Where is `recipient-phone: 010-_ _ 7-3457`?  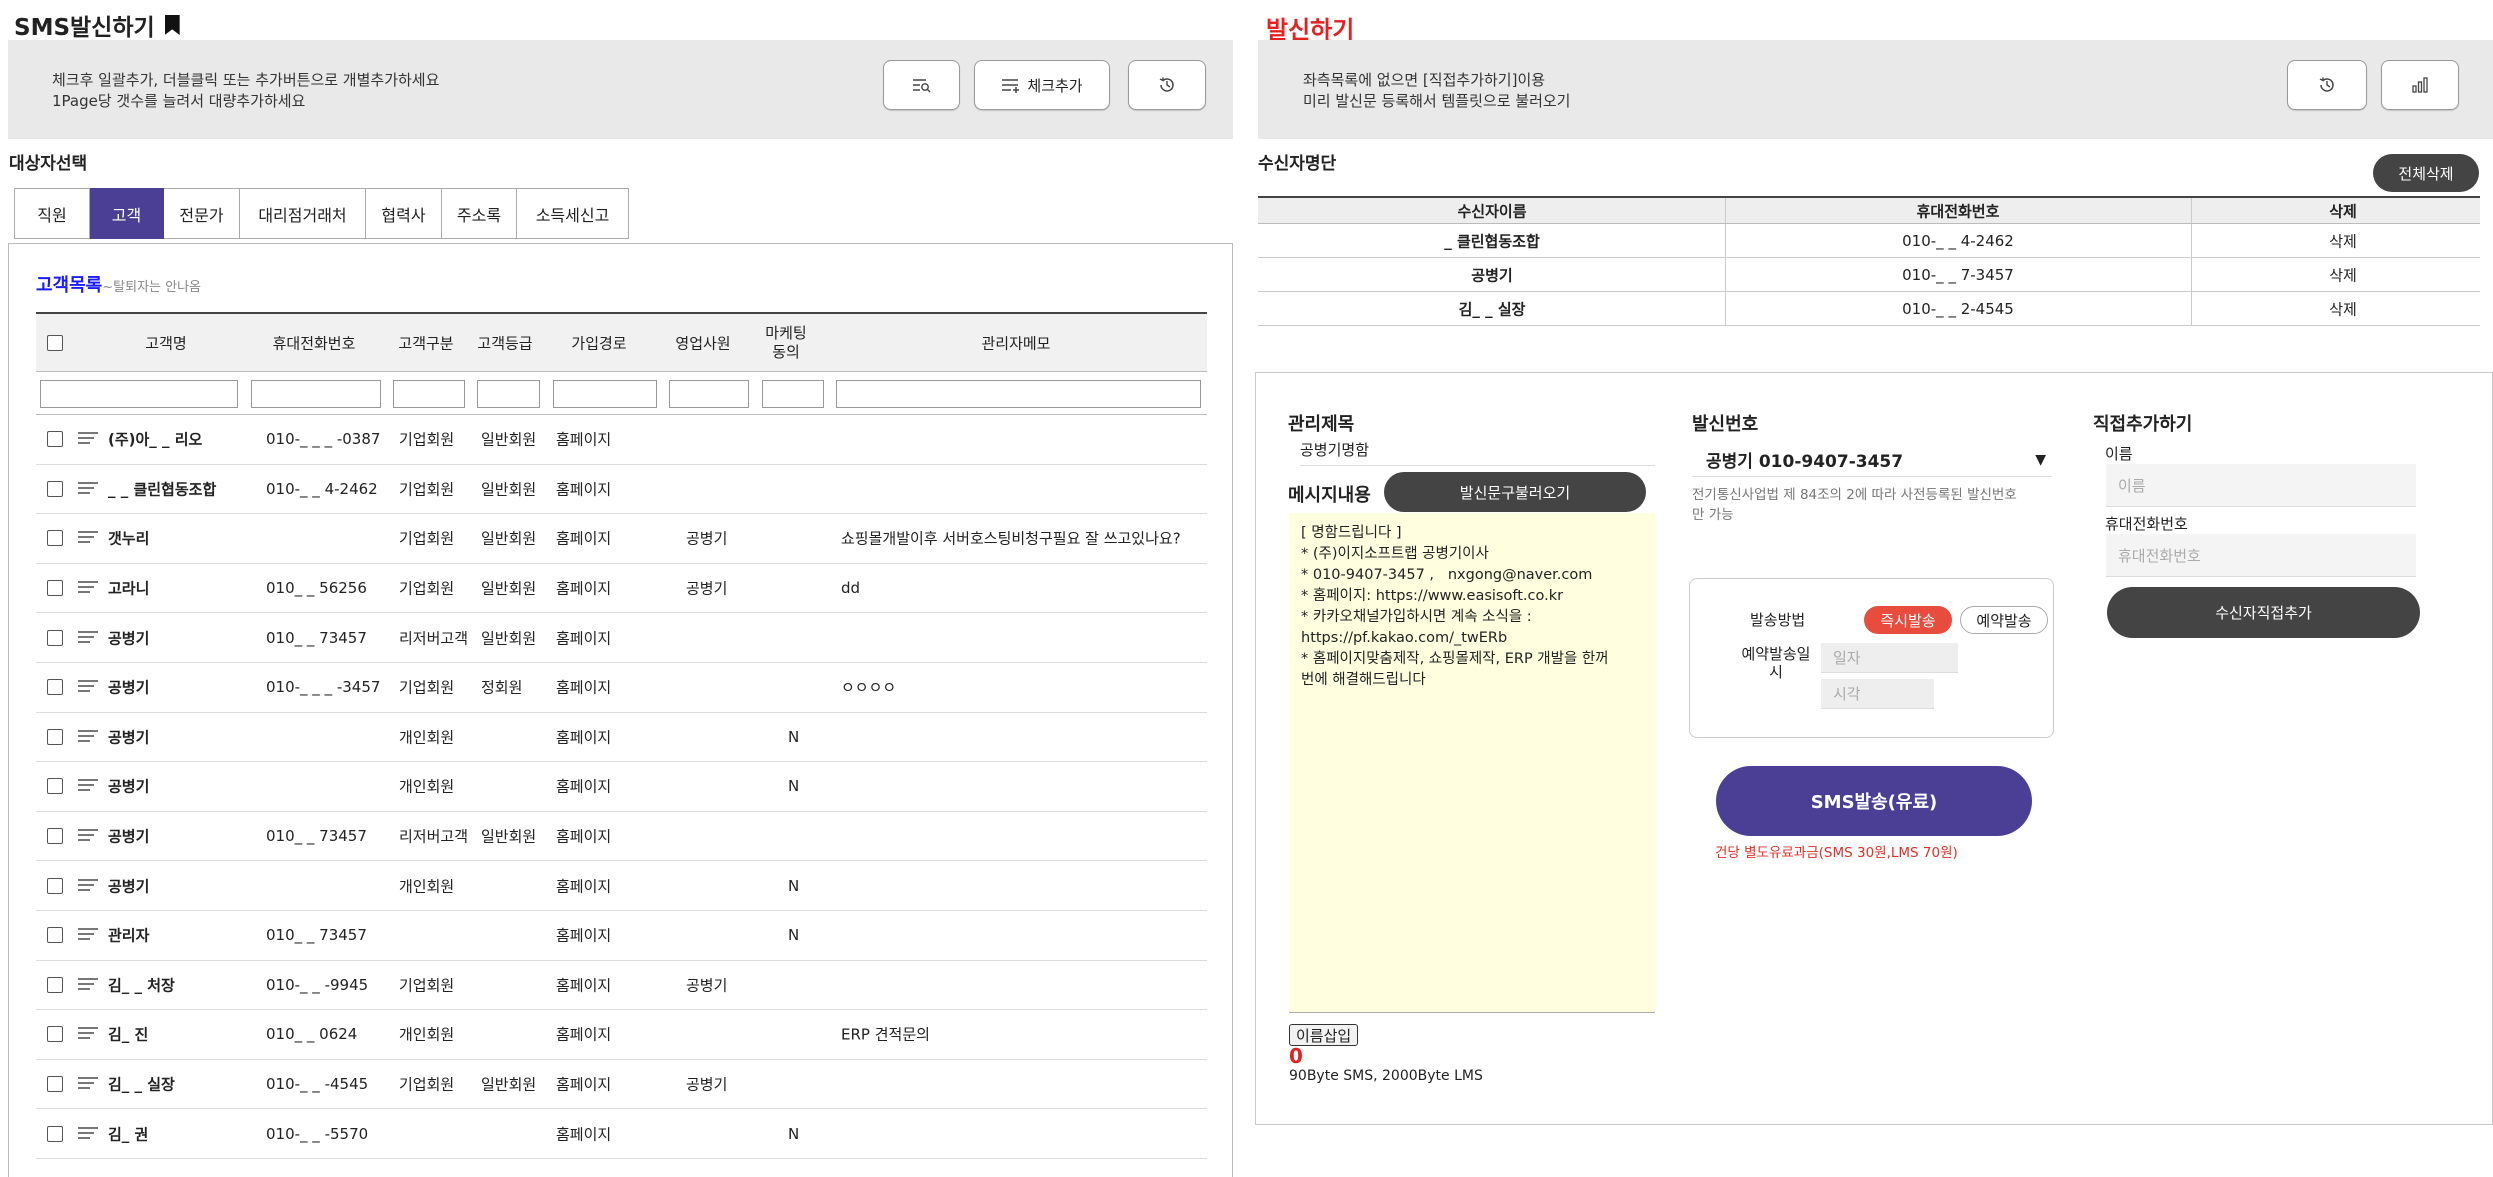 recipient-phone: 010-_ _ 7-3457 is located at coordinates (1958, 274).